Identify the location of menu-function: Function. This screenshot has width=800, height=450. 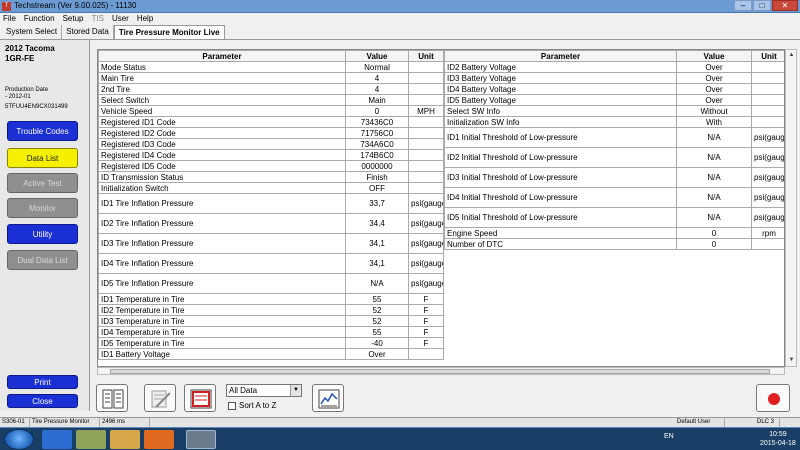
(39, 19).